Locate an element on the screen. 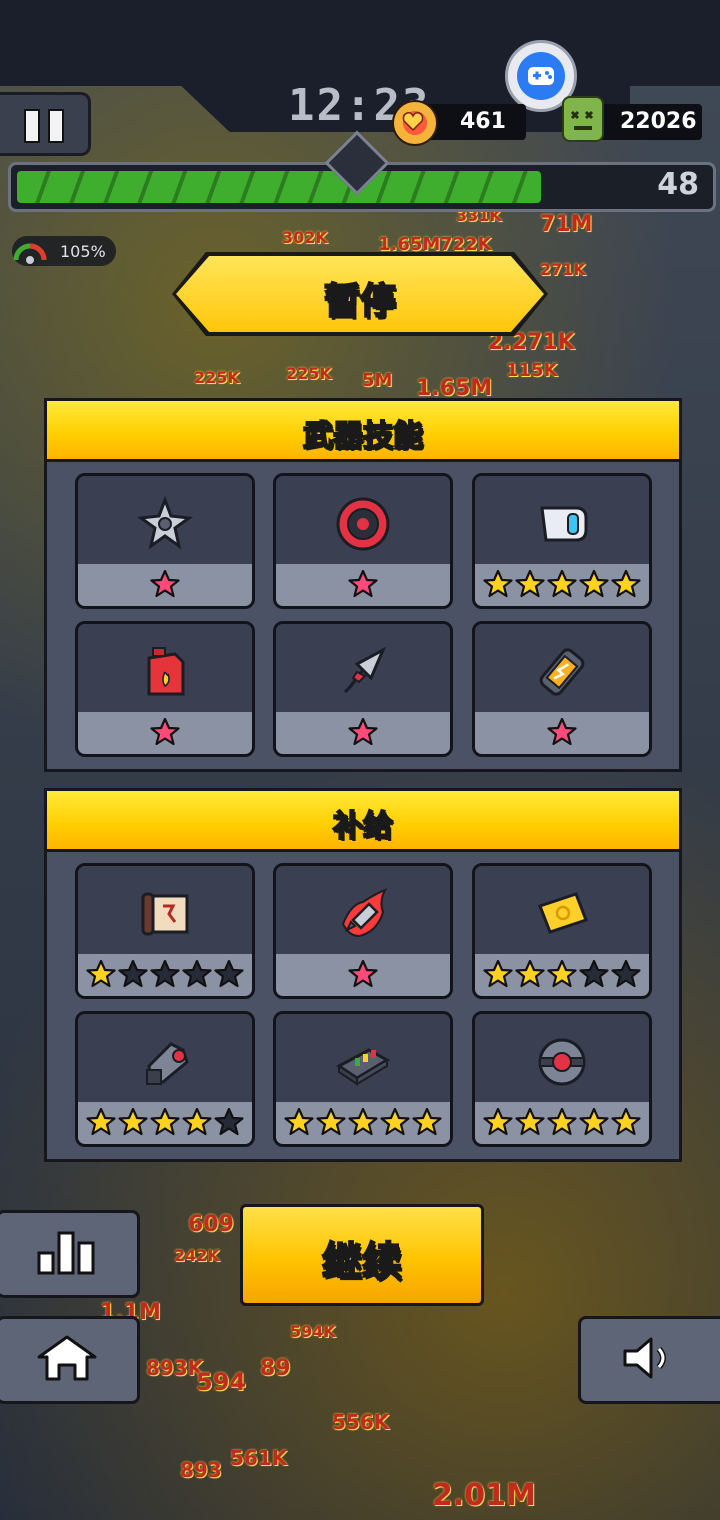 This screenshot has width=720, height=1520. pause-title: 暂停 is located at coordinates (360, 301).